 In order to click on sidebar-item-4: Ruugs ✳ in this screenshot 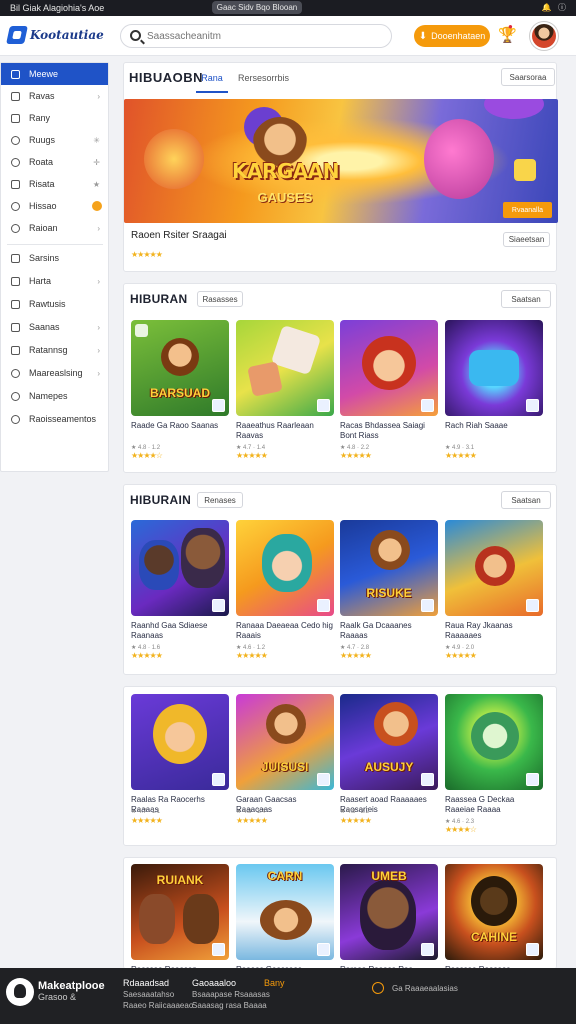, I will do `click(54, 140)`.